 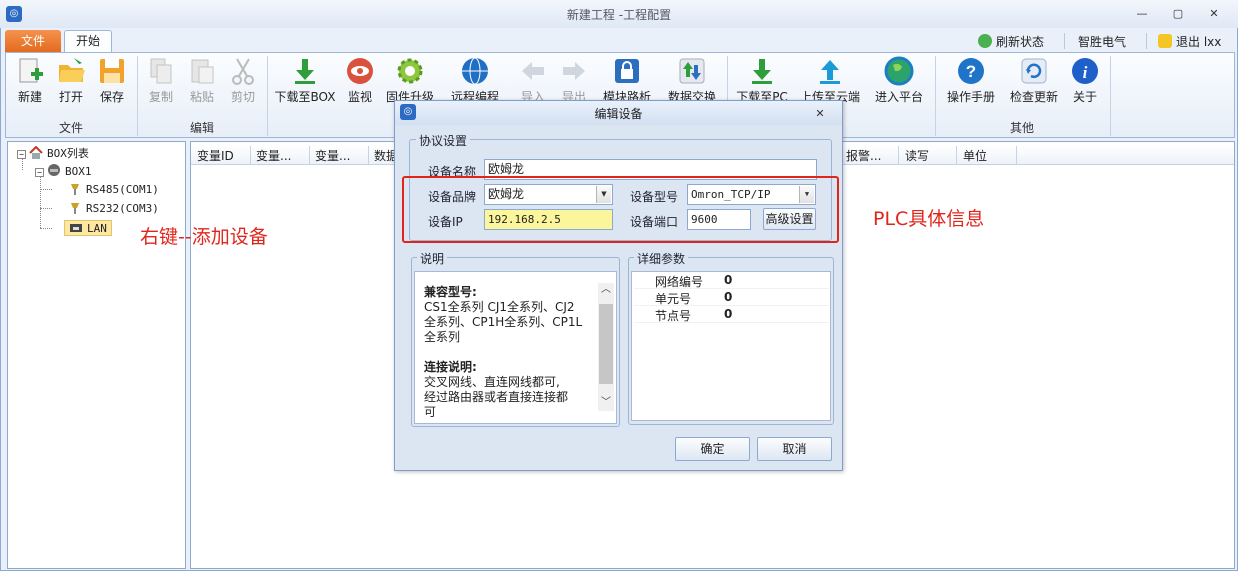 What do you see at coordinates (692, 71) in the screenshot?
I see `exchange-icon` at bounding box center [692, 71].